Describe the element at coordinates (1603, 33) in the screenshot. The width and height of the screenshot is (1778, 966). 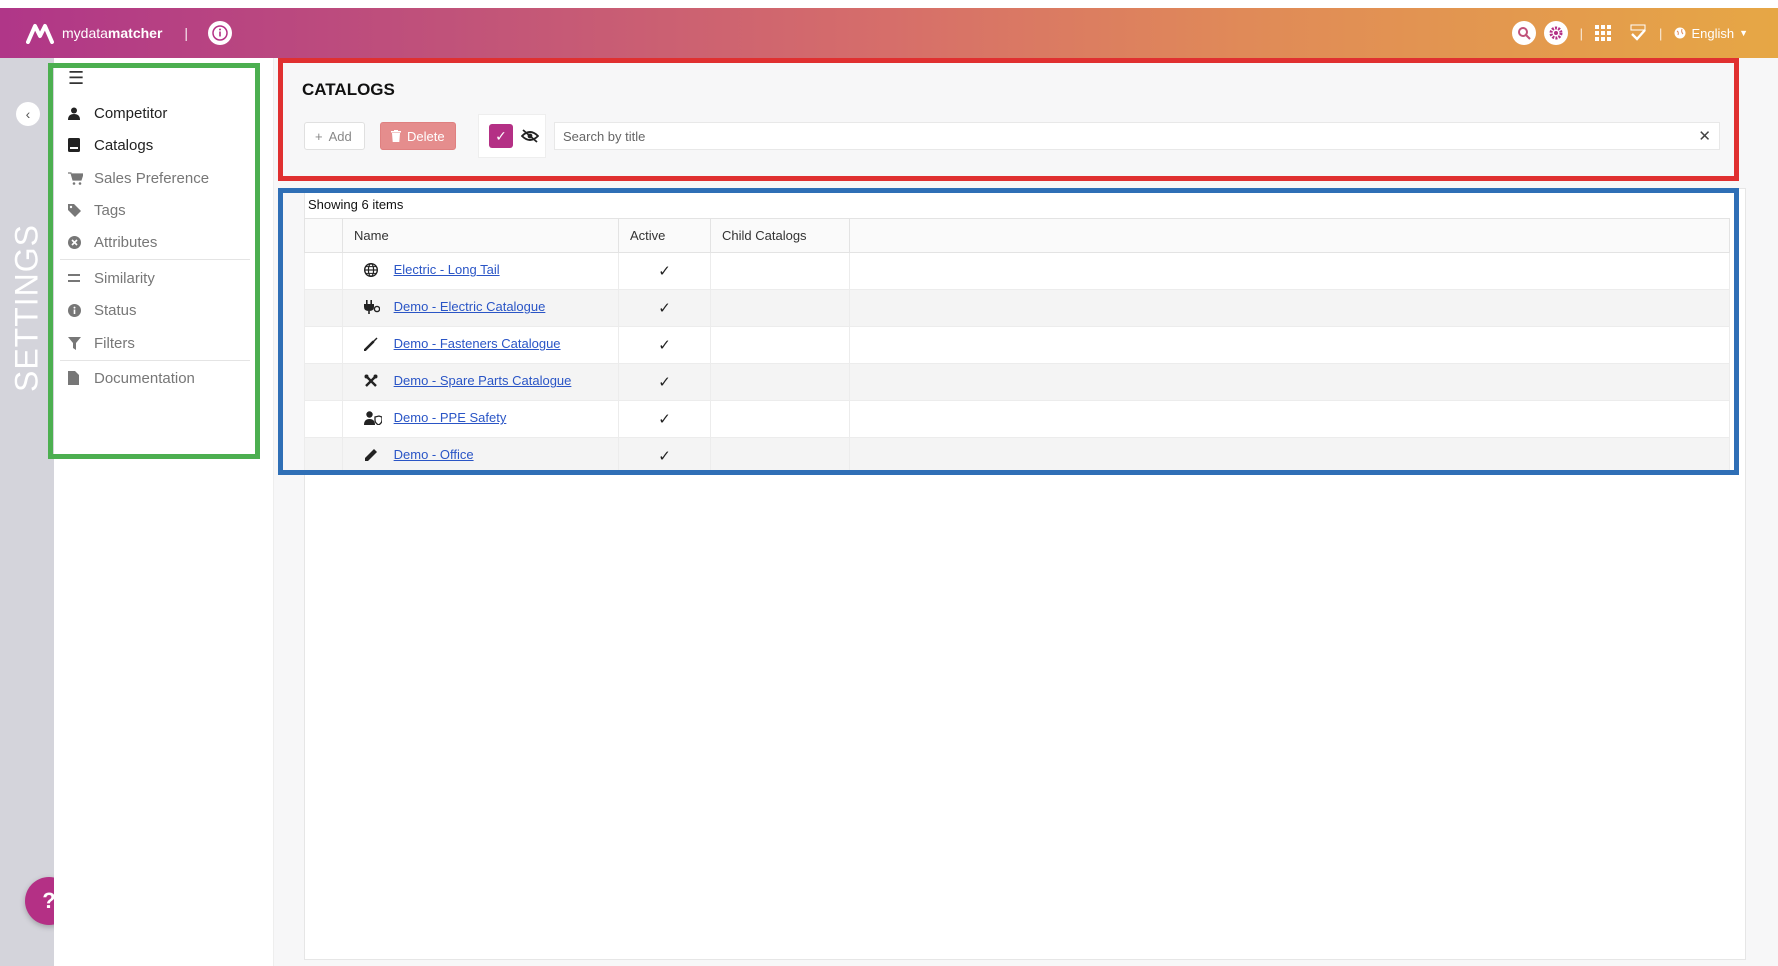
I see `apps-grid-icon` at that location.